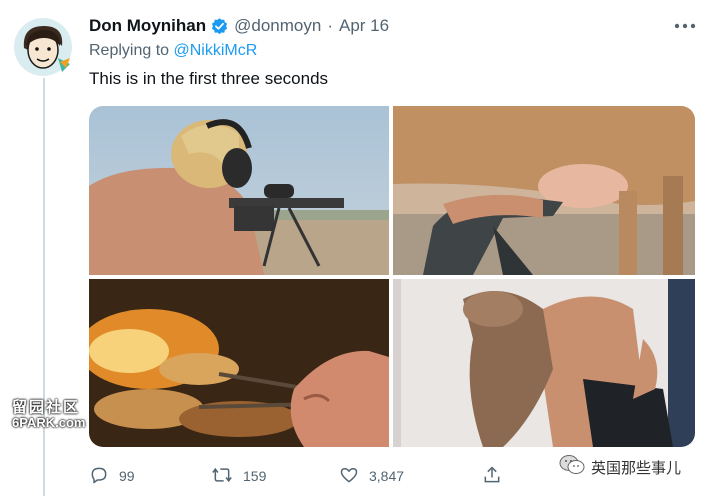 Image resolution: width=713 pixels, height=496 pixels. What do you see at coordinates (112, 476) in the screenshot?
I see `reply-button: 99` at bounding box center [112, 476].